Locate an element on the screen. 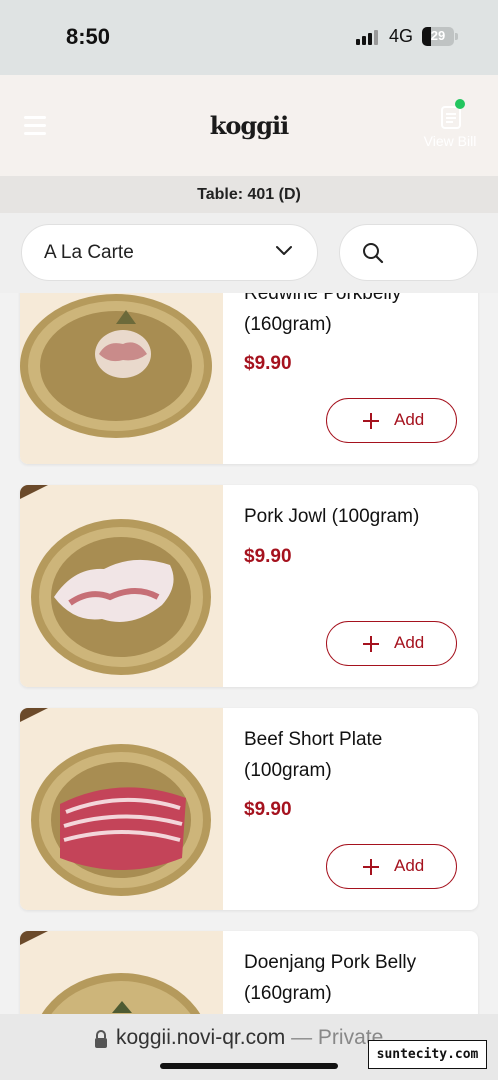 The width and height of the screenshot is (498, 1080). item-name: Redwine Porkbelly (160gram) is located at coordinates (323, 314).